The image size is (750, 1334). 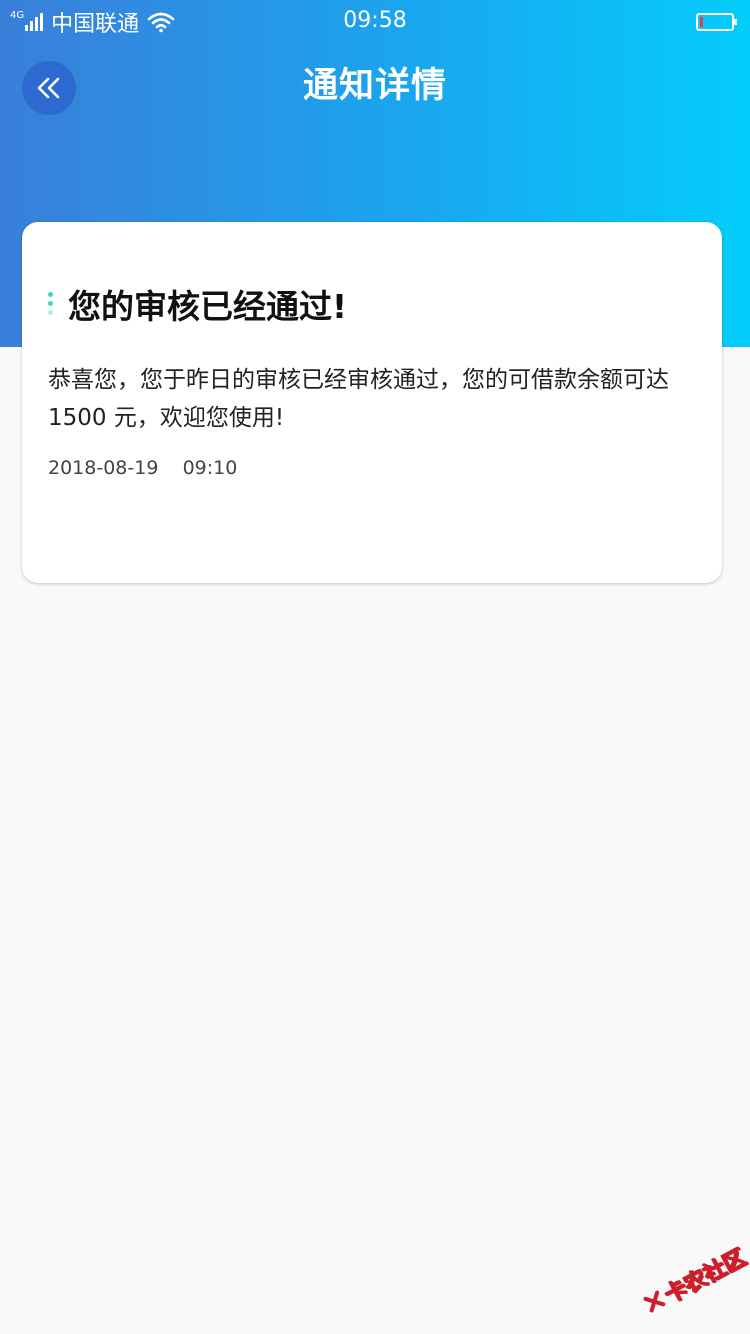 What do you see at coordinates (705, 1277) in the screenshot?
I see `watermark-text: 卡农社区` at bounding box center [705, 1277].